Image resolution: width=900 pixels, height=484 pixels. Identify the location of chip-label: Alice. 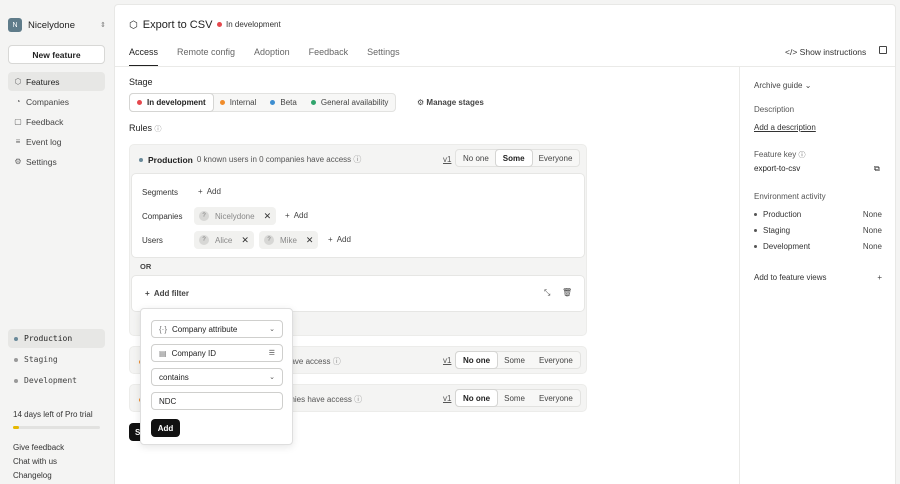
(224, 240).